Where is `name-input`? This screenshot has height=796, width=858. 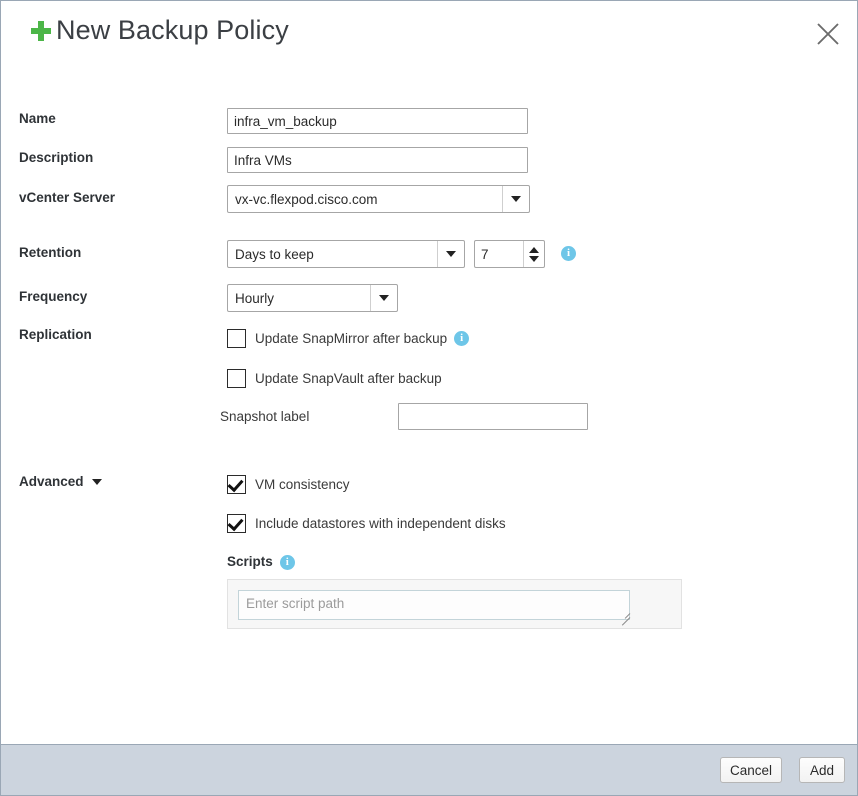
name-input is located at coordinates (377, 121).